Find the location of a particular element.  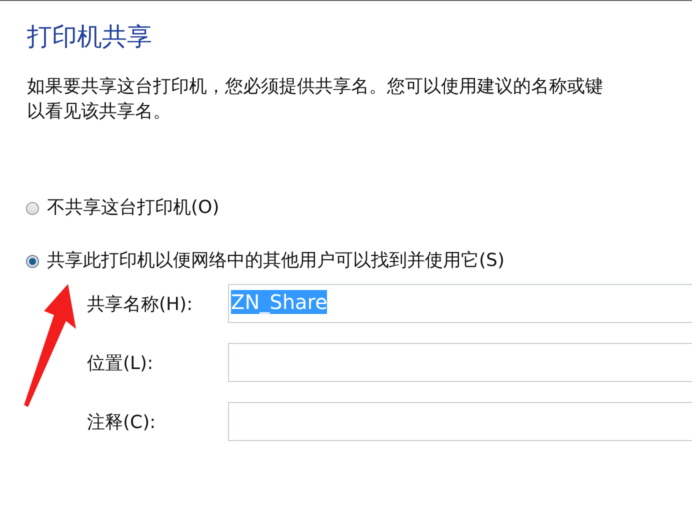

description-text: 以看见该共享名。 is located at coordinates (99, 112).